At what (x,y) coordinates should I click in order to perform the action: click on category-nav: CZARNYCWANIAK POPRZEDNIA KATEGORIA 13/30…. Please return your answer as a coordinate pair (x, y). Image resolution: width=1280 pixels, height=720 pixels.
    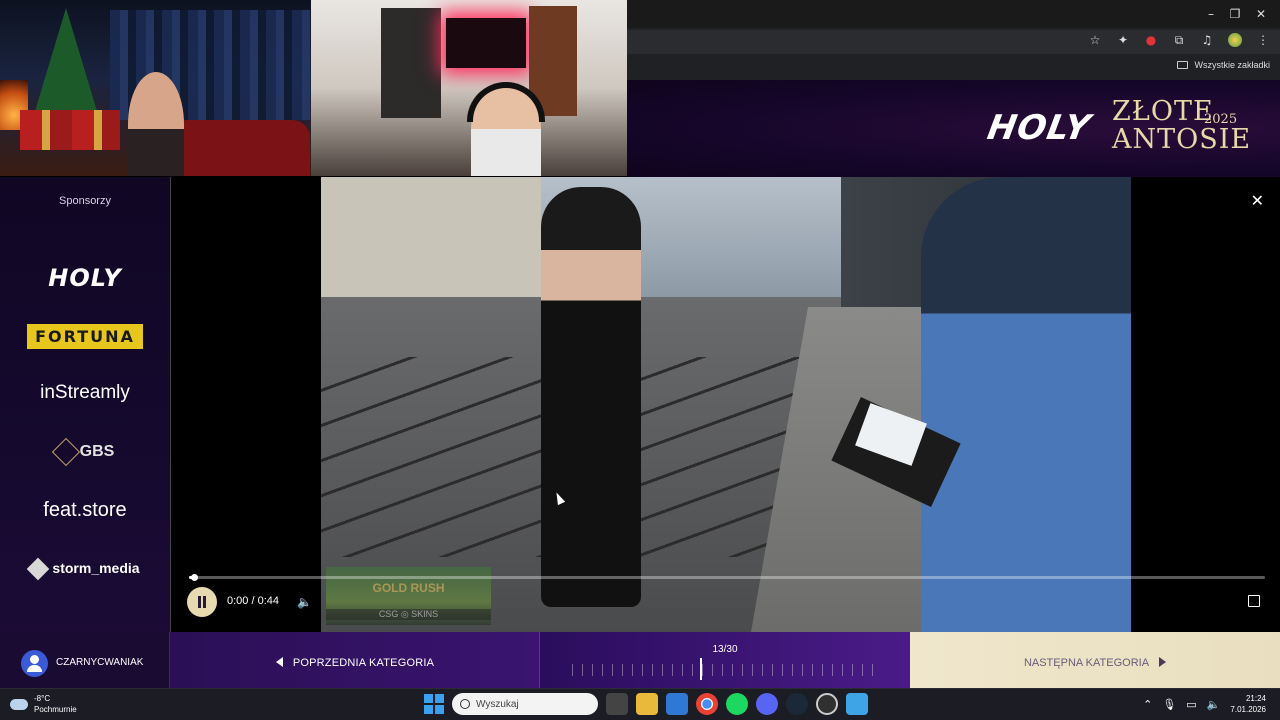
    Looking at the image, I should click on (640, 660).